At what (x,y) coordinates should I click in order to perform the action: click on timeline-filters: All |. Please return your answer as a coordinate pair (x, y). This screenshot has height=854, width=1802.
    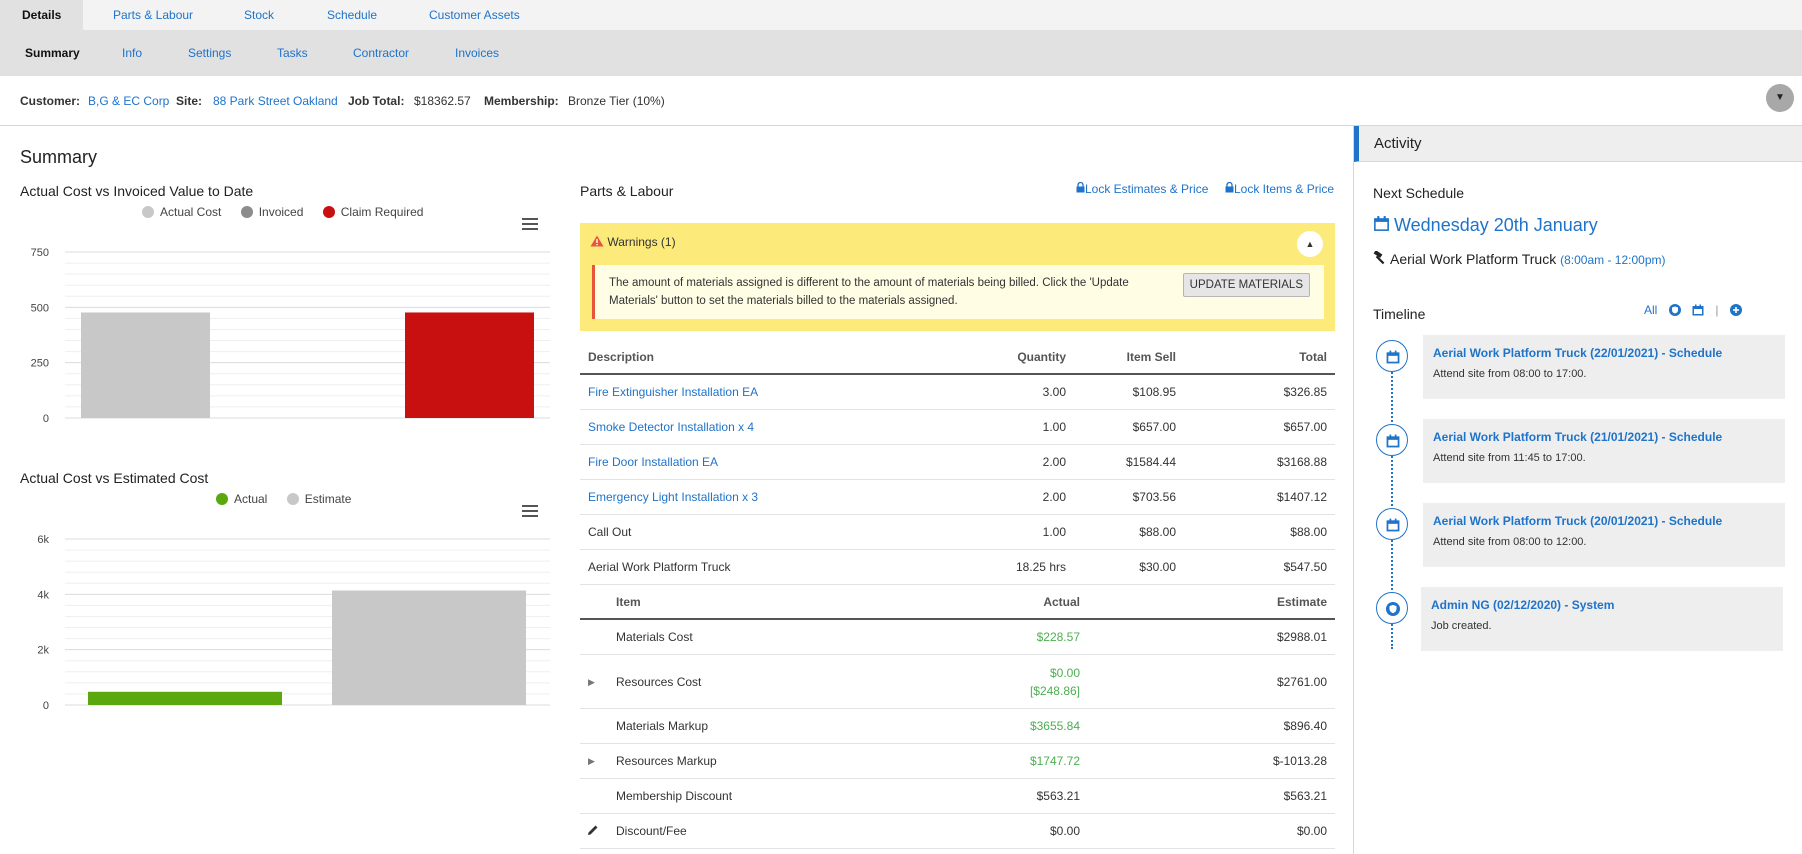
    Looking at the image, I should click on (1693, 310).